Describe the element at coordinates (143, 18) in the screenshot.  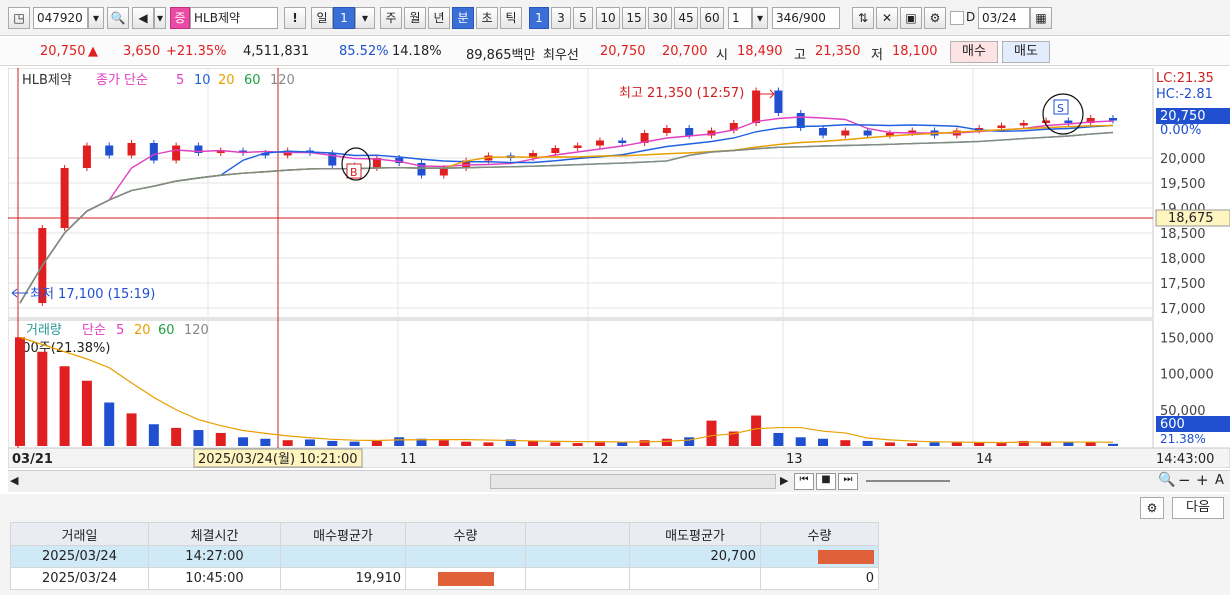
I see `sound-icon: ◀` at that location.